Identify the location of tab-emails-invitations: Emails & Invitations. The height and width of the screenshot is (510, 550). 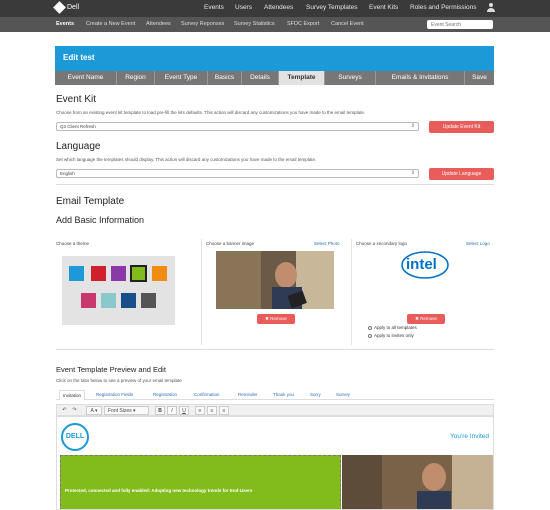
(419, 78).